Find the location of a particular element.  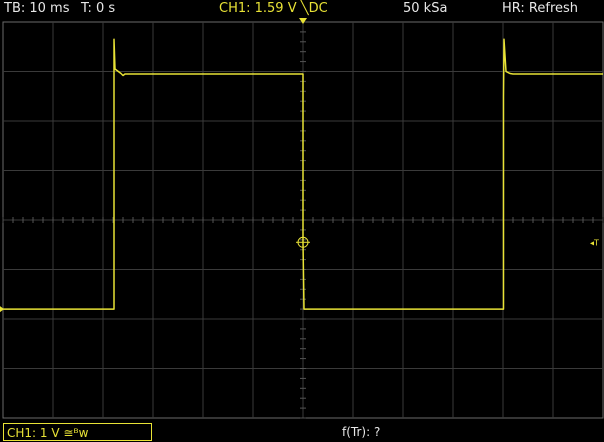

trigger-time-marker-icon is located at coordinates (303, 21).